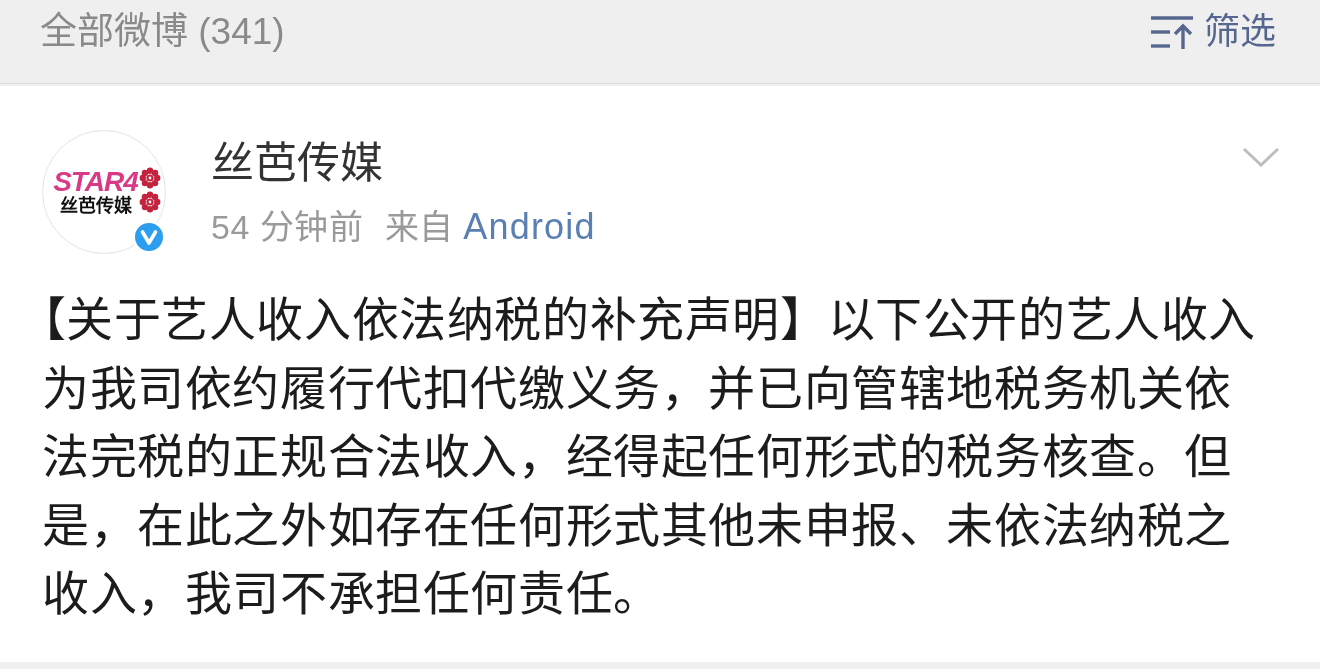 This screenshot has height=669, width=1320. Describe the element at coordinates (95, 206) in the screenshot. I see `logo-caption: 丝芭传媒` at that location.